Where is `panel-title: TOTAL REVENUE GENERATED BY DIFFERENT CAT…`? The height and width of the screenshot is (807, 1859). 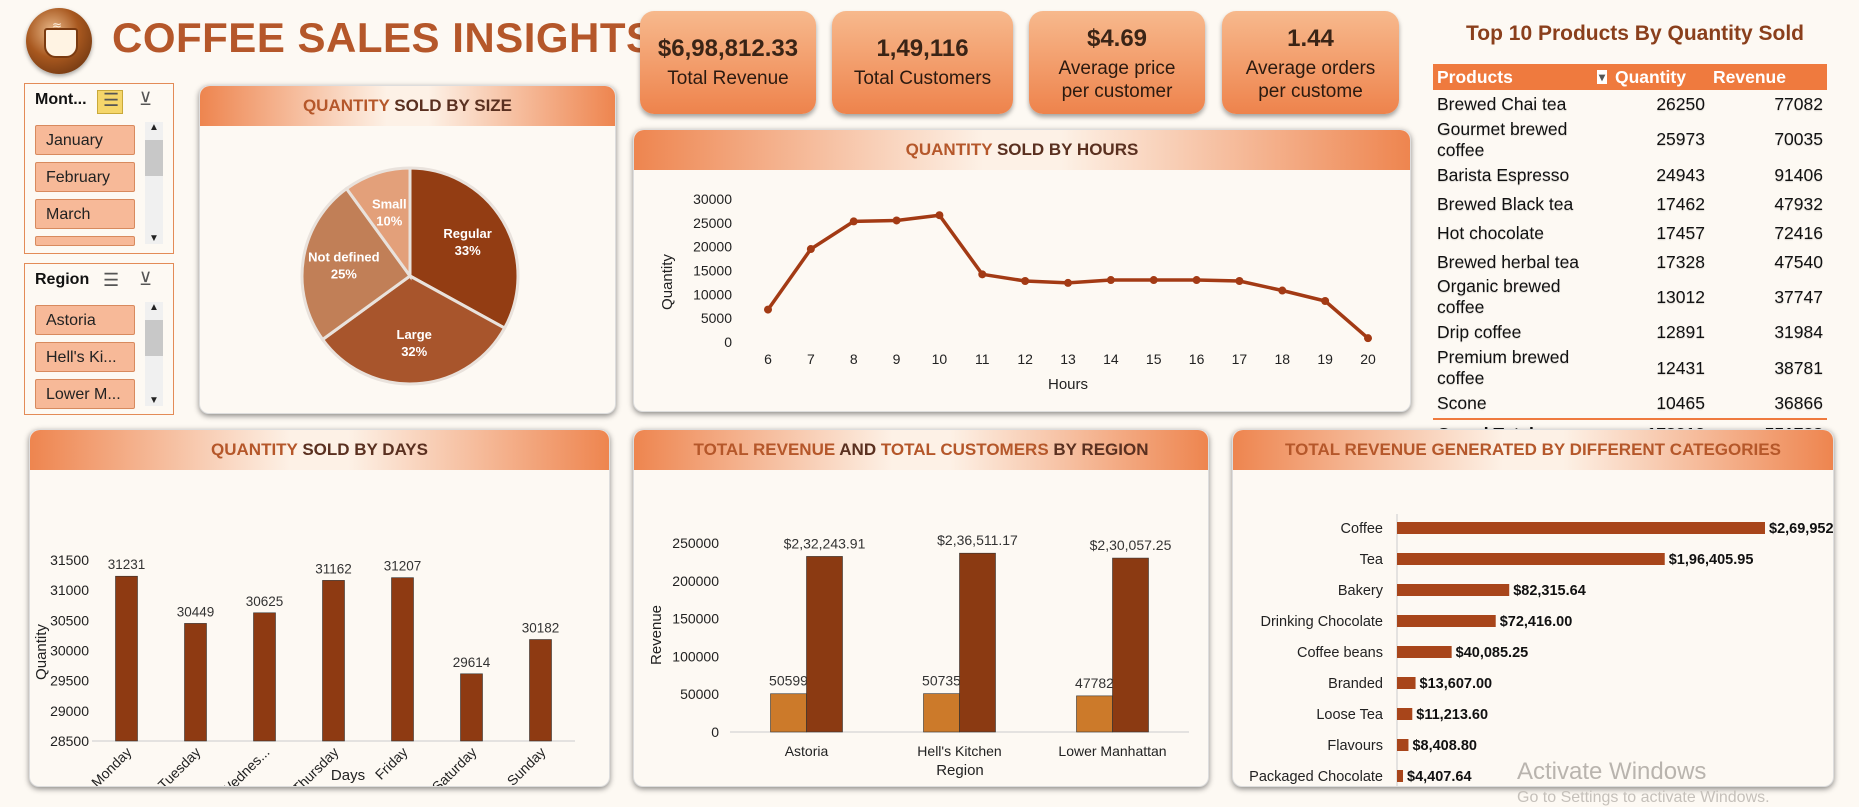 panel-title: TOTAL REVENUE GENERATED BY DIFFERENT CAT… is located at coordinates (1533, 450).